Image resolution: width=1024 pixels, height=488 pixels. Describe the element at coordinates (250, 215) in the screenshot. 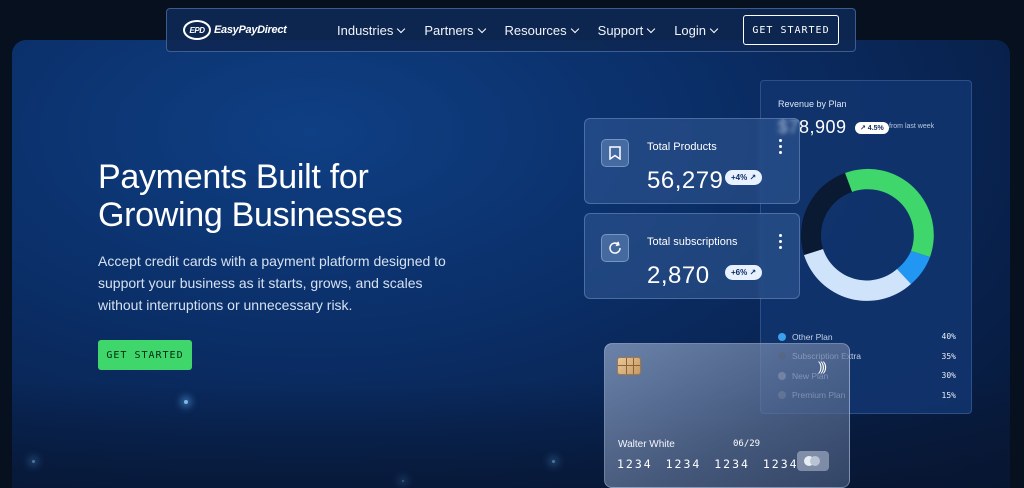

I see `headline-line-2: Growing Businesses` at that location.